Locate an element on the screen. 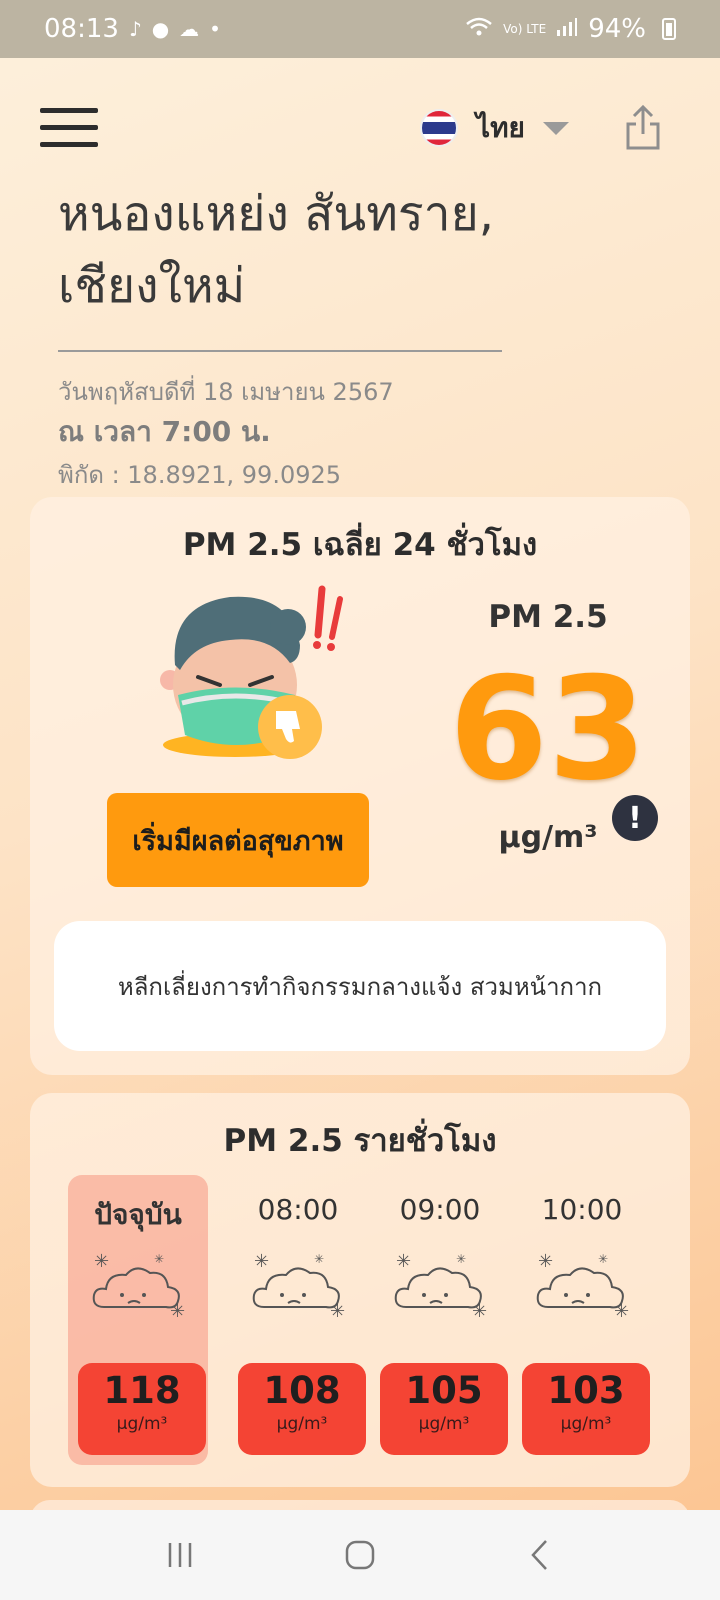 The height and width of the screenshot is (1600, 720). thailand-flag-icon is located at coordinates (439, 128).